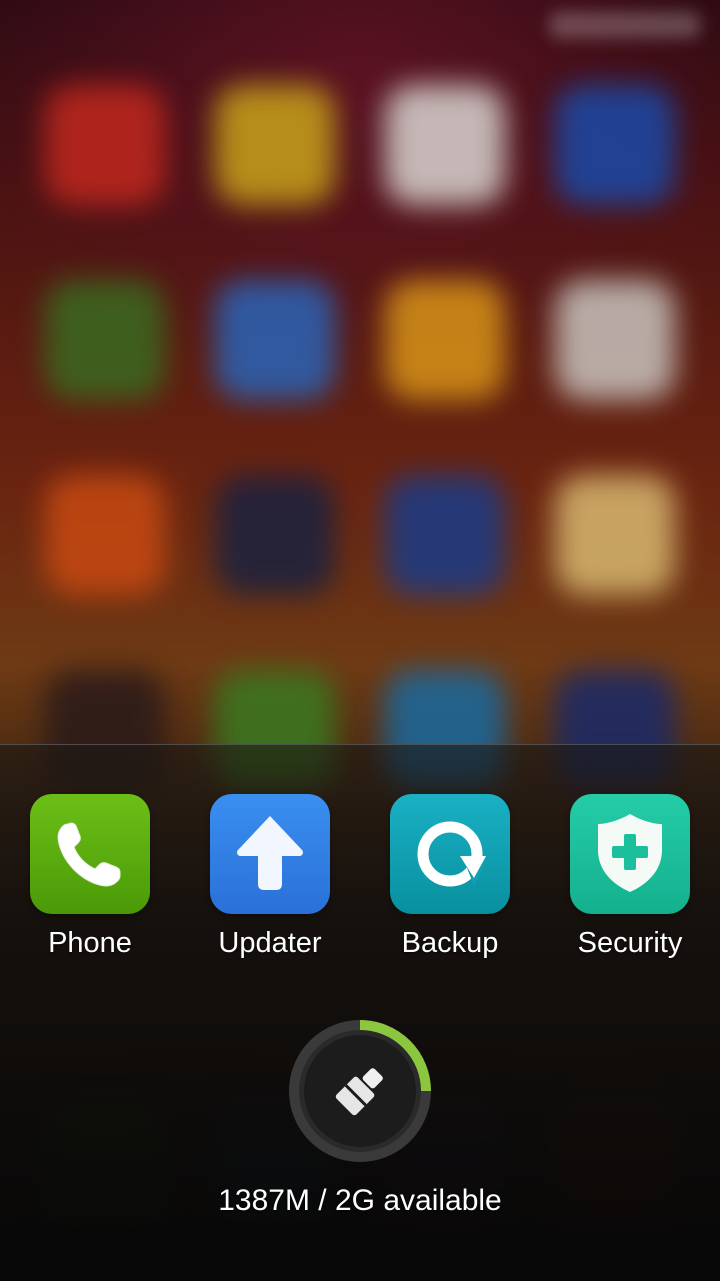 The image size is (720, 1281). I want to click on recent-app-phone: Phone, so click(90, 877).